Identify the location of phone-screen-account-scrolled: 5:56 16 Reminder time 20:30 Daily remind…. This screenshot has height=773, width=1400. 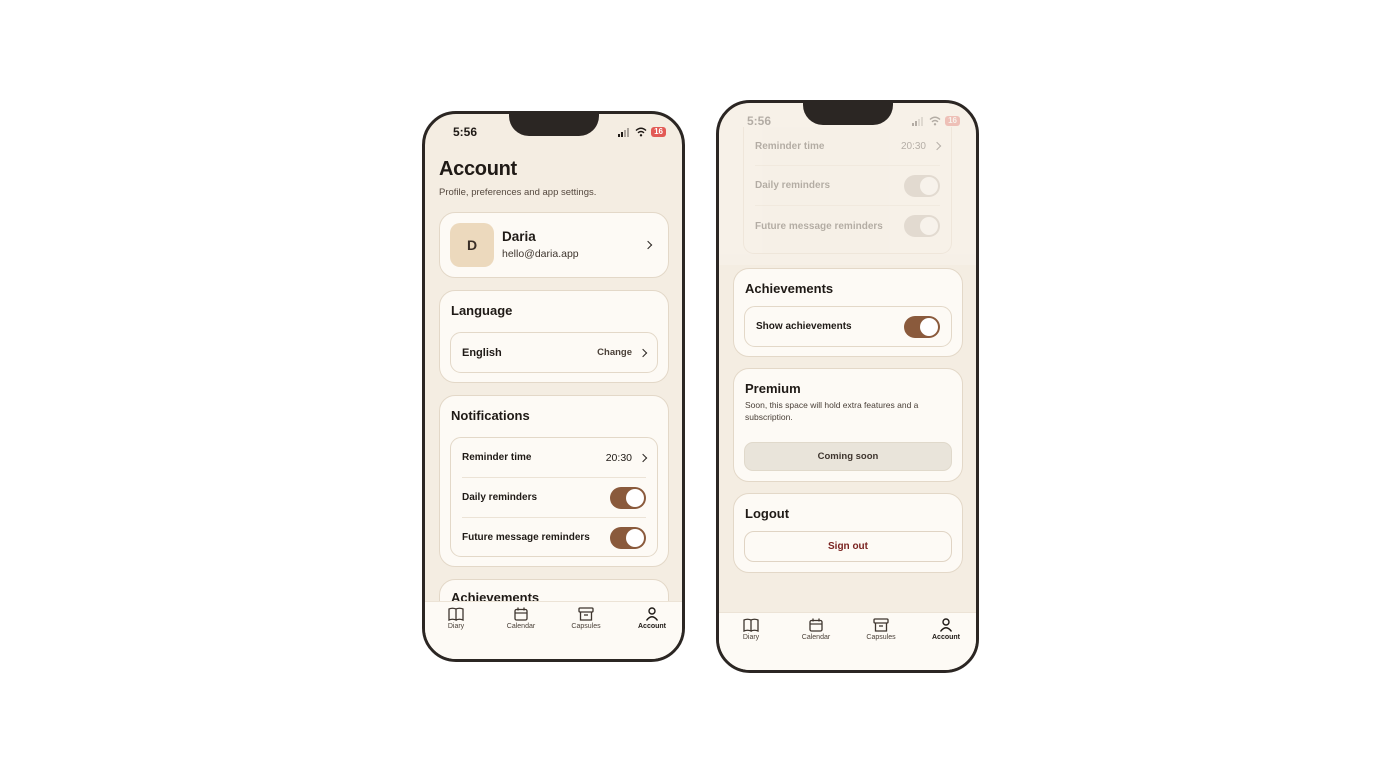
(847, 386).